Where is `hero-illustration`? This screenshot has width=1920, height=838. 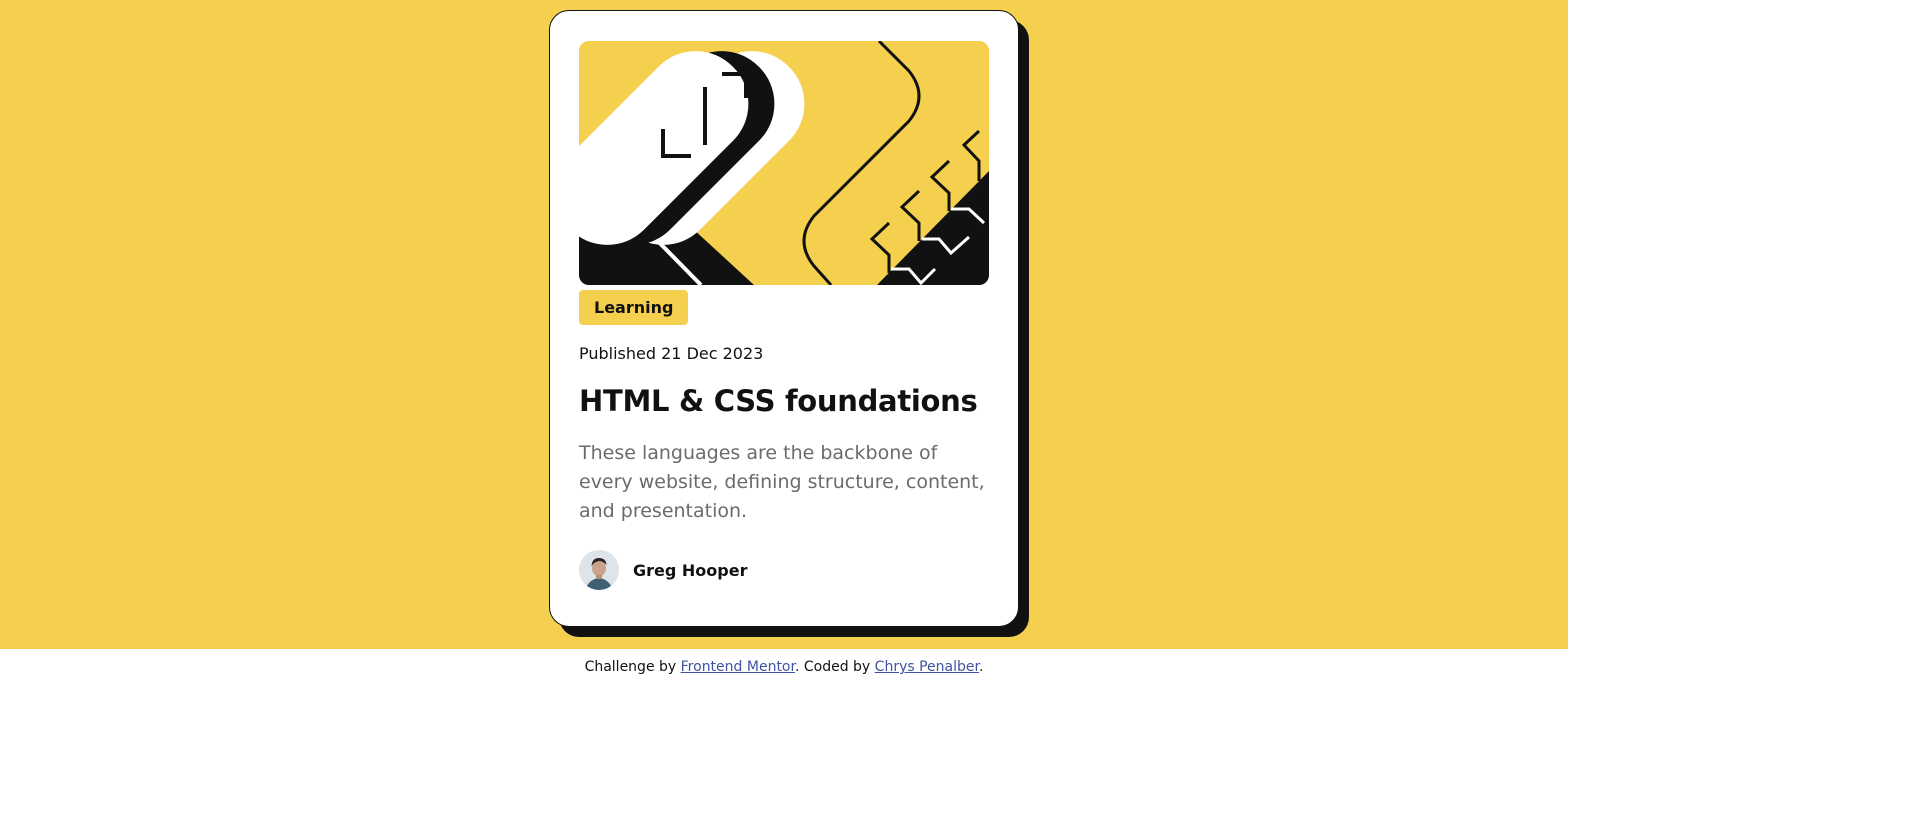
hero-illustration is located at coordinates (784, 163).